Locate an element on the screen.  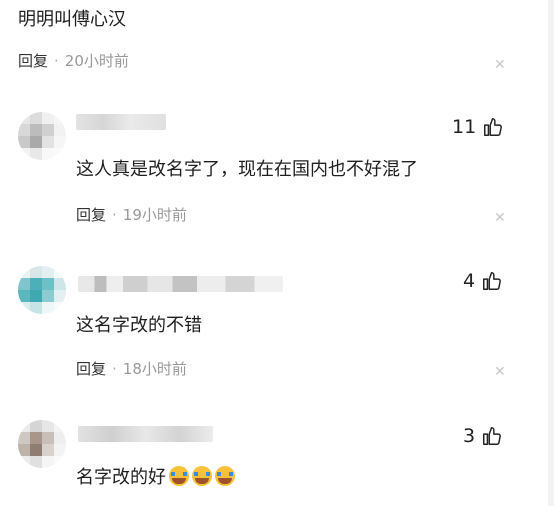
comment-text: 这人真是改名字了，现在在国内也不好混了 is located at coordinates (247, 169).